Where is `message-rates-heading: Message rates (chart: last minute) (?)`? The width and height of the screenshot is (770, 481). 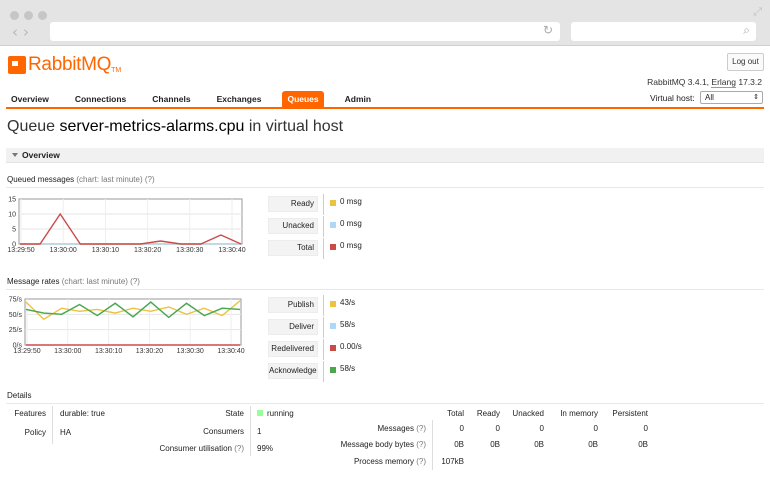
message-rates-heading: Message rates (chart: last minute) (?) is located at coordinates (73, 281).